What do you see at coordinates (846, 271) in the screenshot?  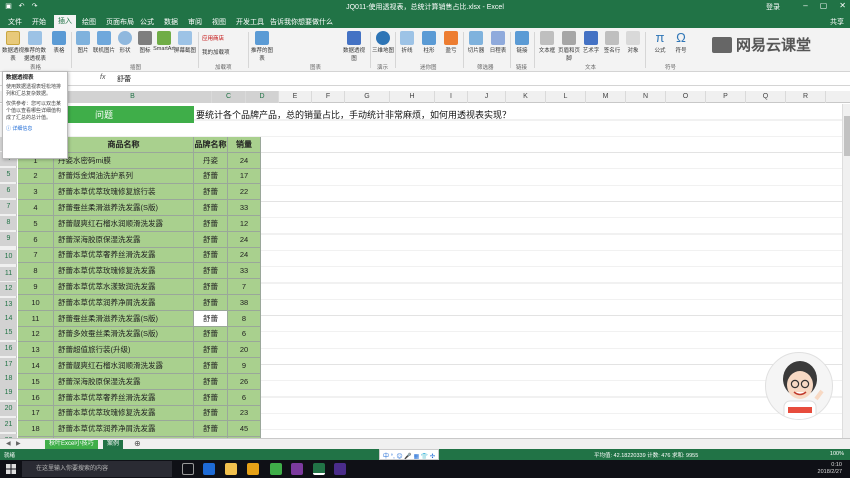 I see `vertical-scrollbar` at bounding box center [846, 271].